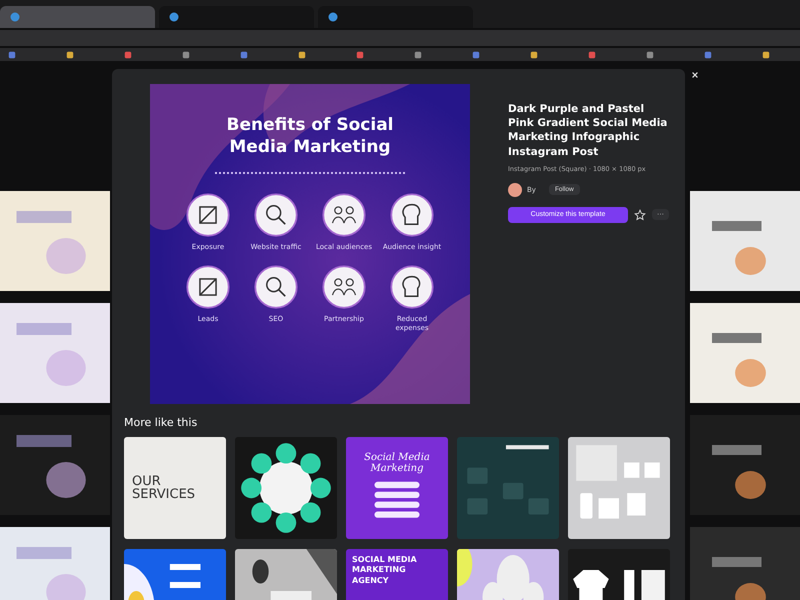  What do you see at coordinates (161, 422) in the screenshot?
I see `section-heading: More like this` at bounding box center [161, 422].